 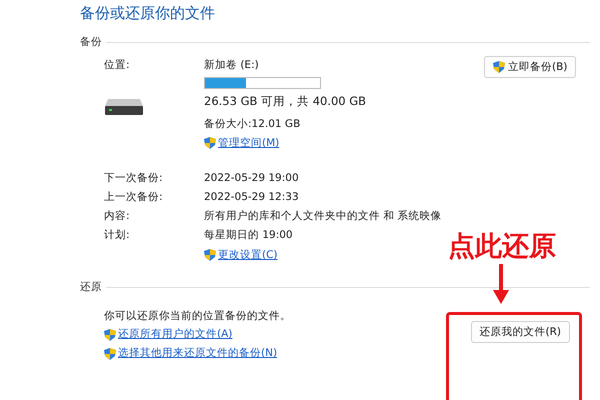 I want to click on detail-value: 2022-05-29 19:00, so click(x=252, y=178).